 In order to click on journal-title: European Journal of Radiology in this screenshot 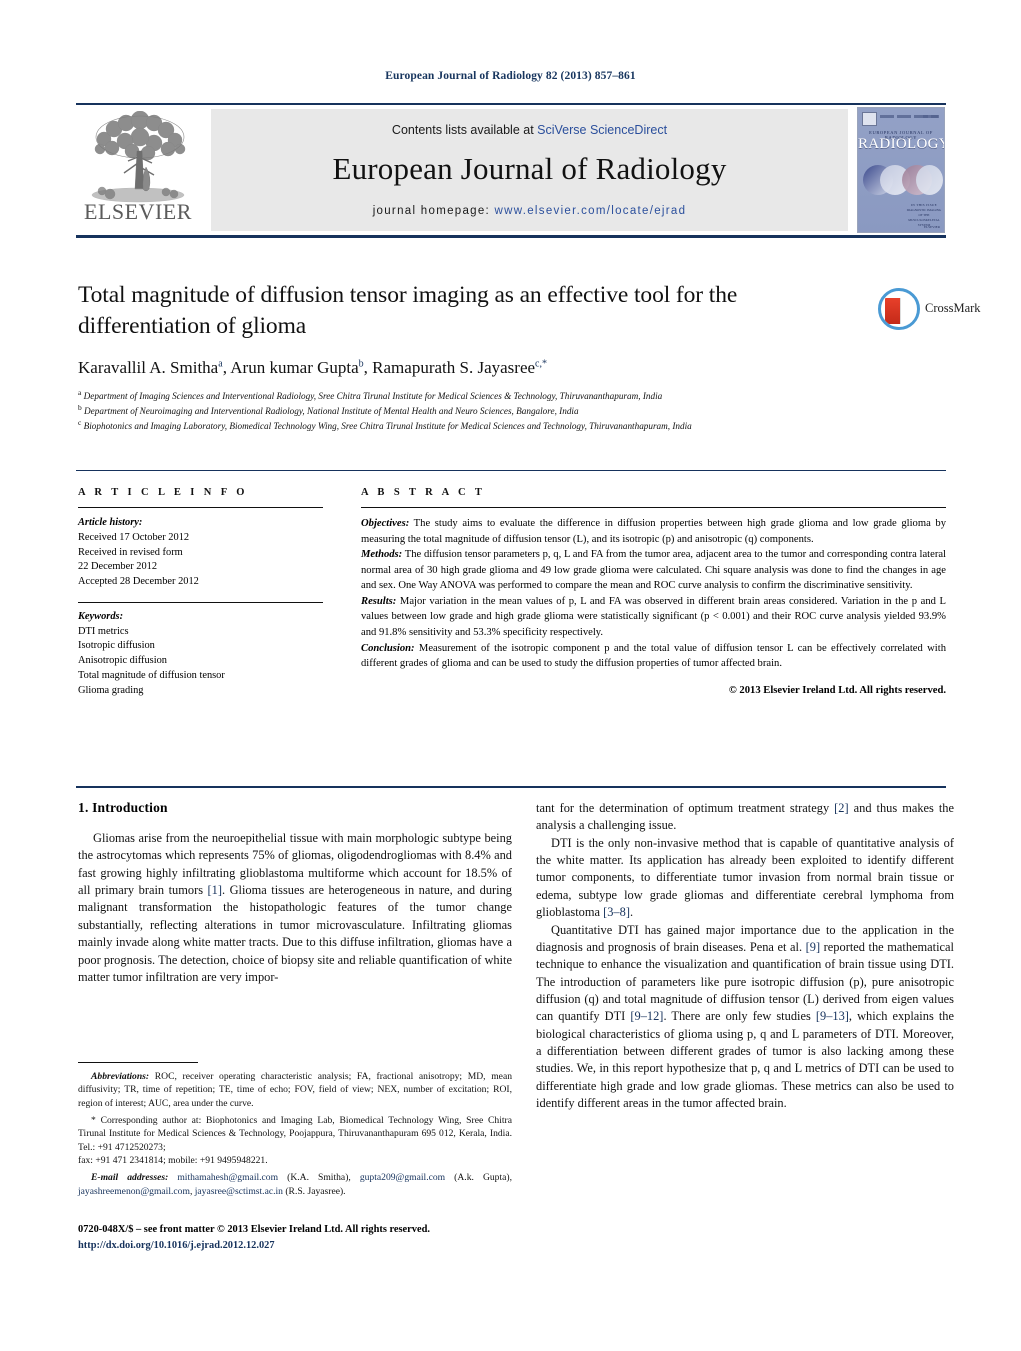, I will do `click(529, 168)`.